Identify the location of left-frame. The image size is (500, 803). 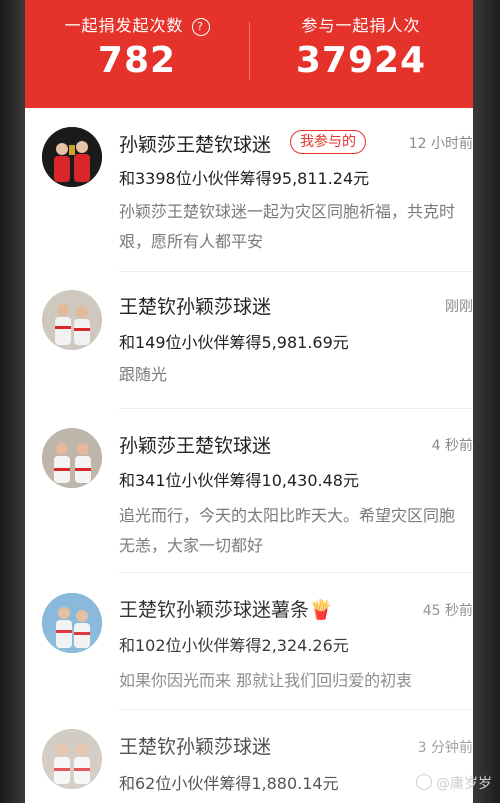
(12, 401).